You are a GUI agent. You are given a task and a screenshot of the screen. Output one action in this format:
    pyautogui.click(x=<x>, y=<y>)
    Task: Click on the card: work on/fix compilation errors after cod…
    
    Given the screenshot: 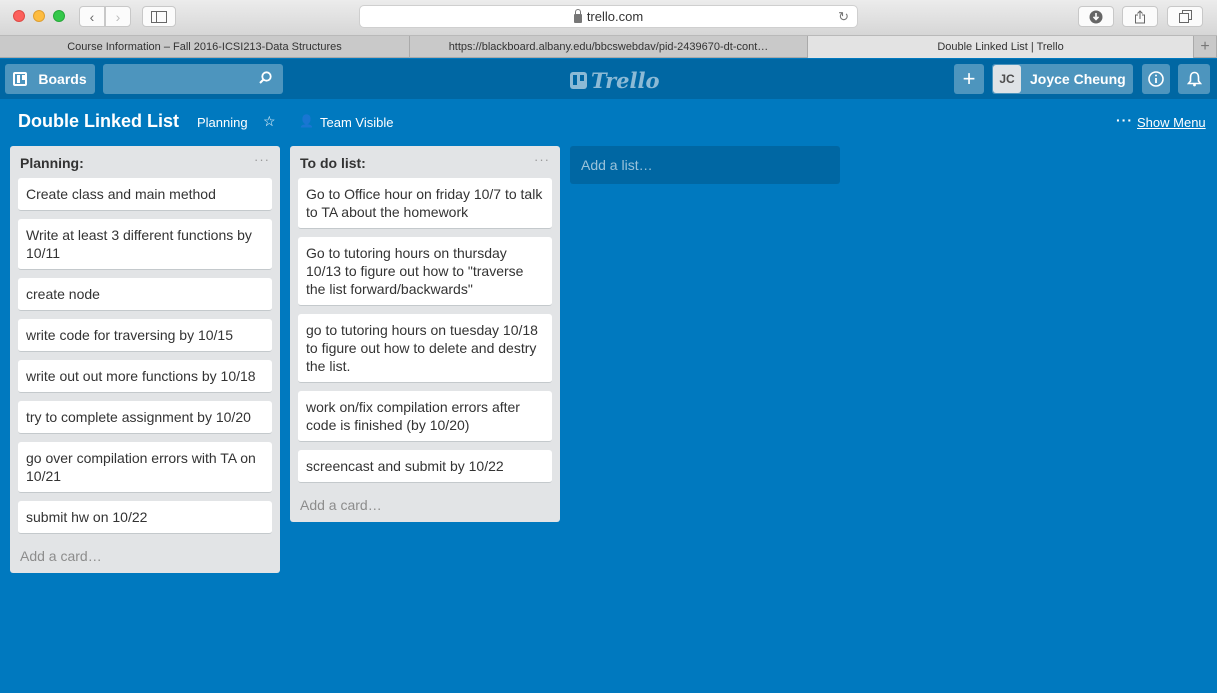 What is the action you would take?
    pyautogui.click(x=425, y=416)
    